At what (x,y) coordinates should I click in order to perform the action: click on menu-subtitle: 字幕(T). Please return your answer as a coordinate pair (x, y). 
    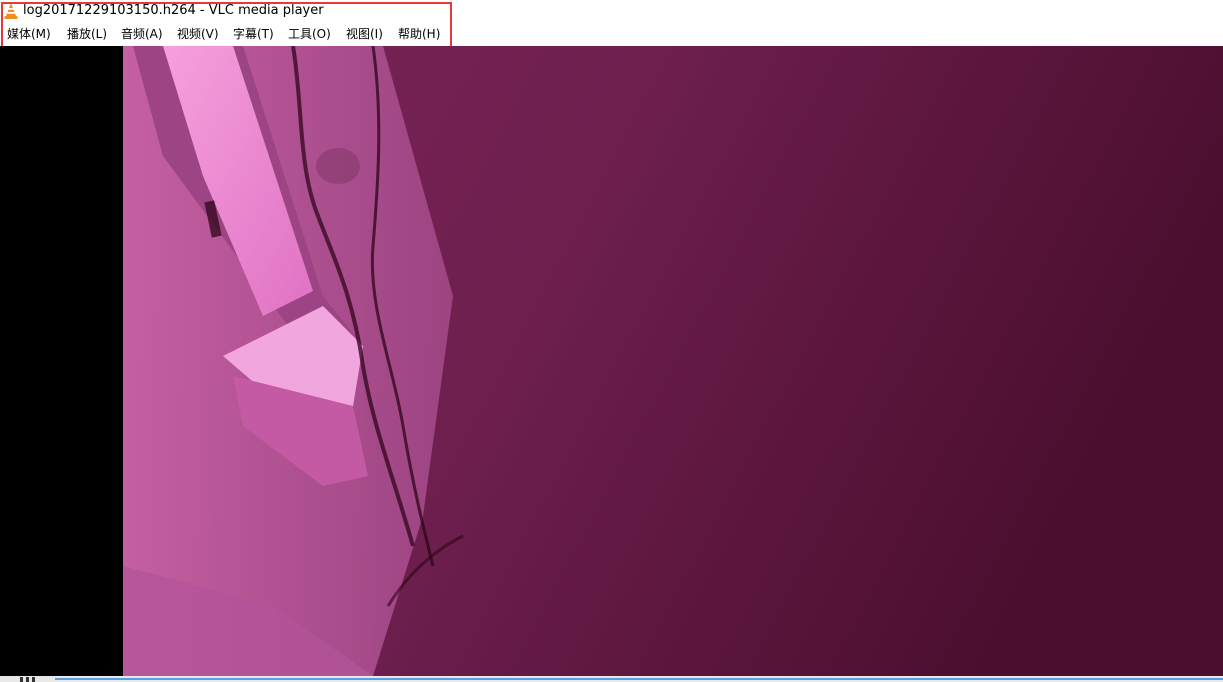
    Looking at the image, I should click on (253, 34).